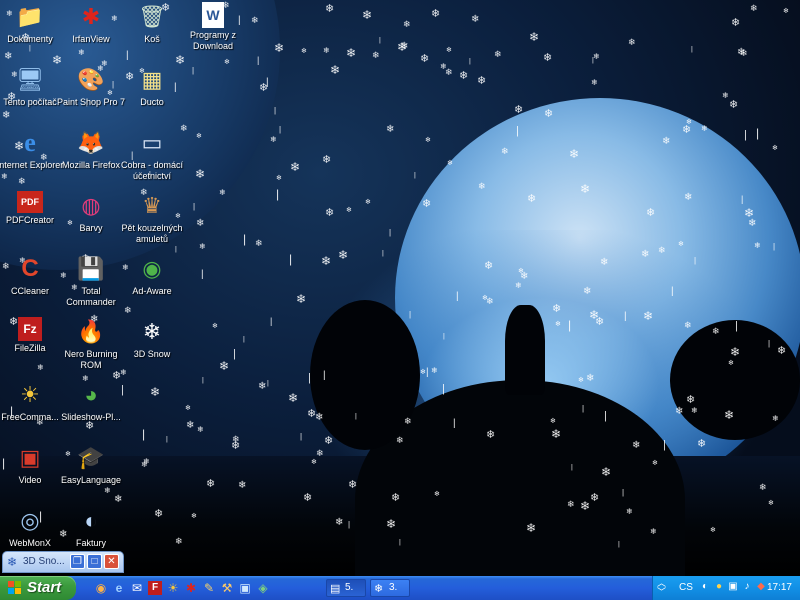  What do you see at coordinates (111, 561) in the screenshot?
I see `close-button: ✕` at bounding box center [111, 561].